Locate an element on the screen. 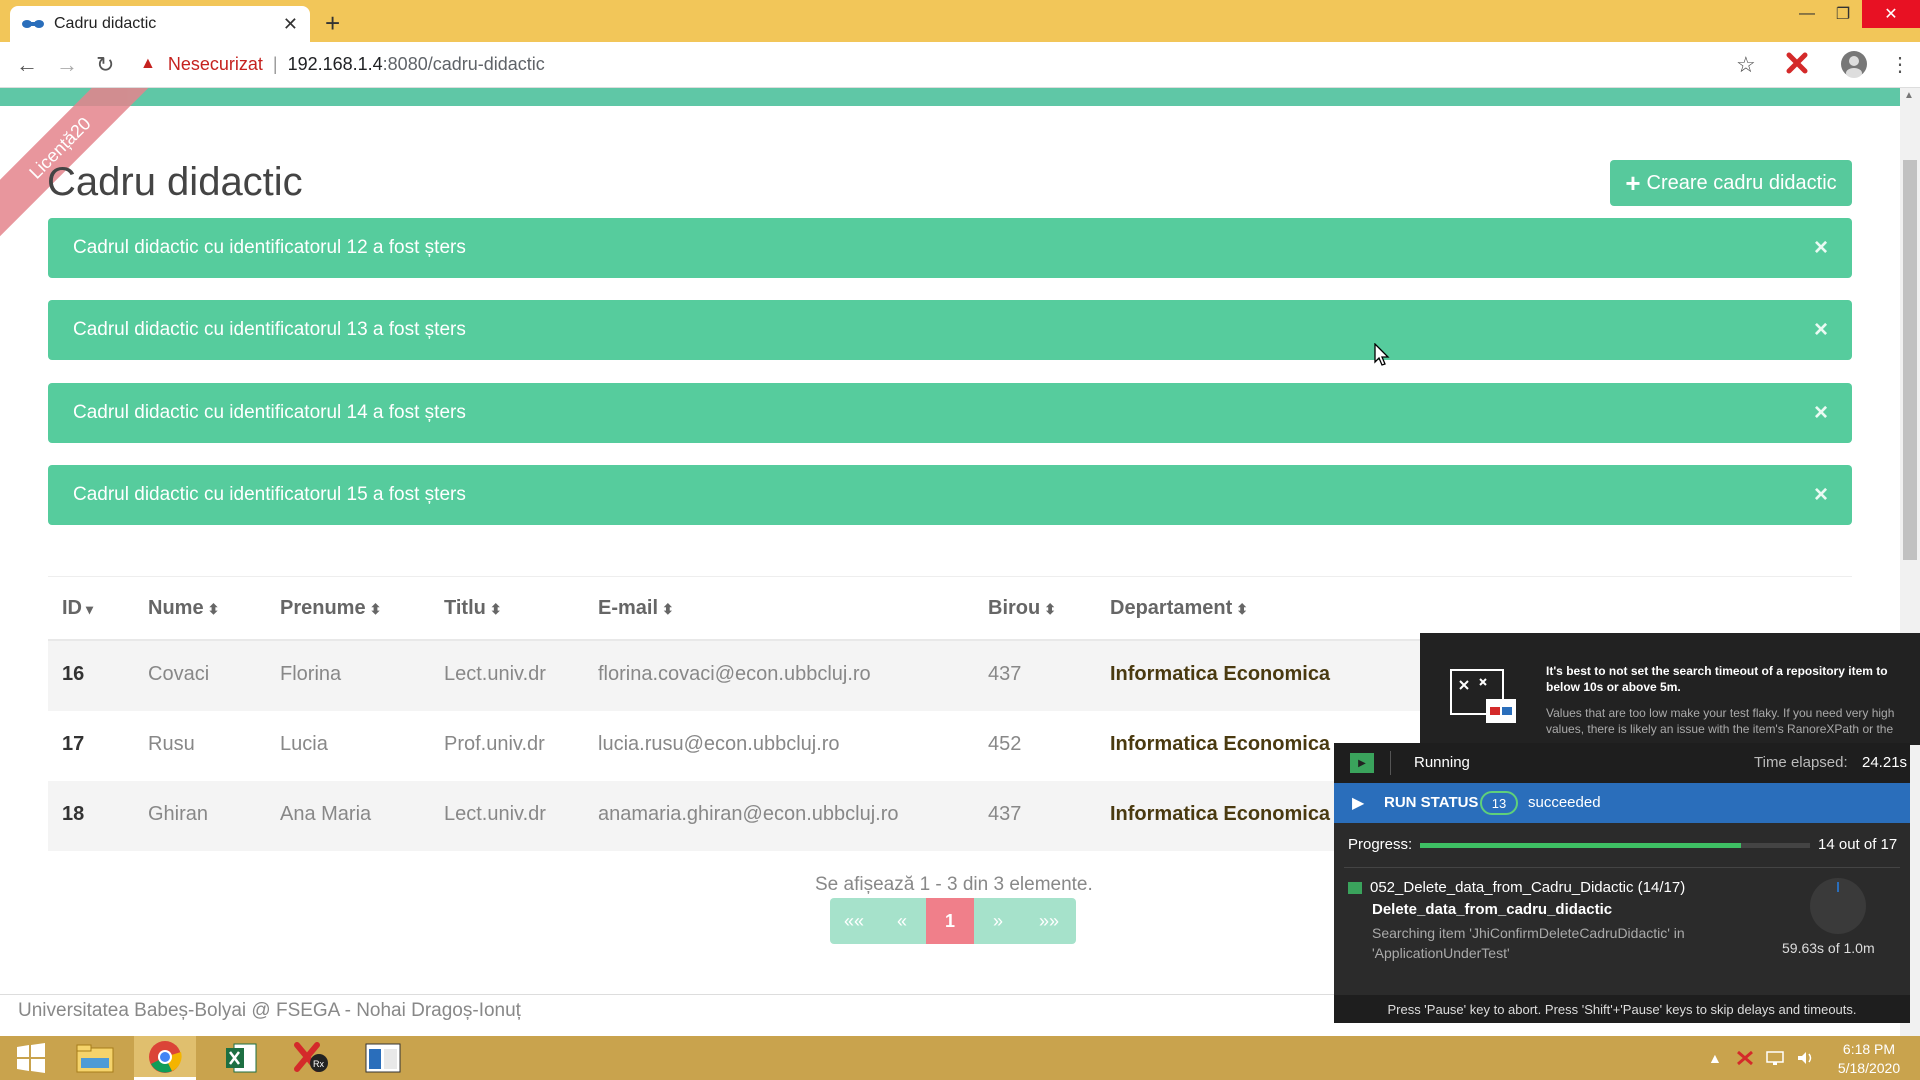  succeeded-count-badge: 13 is located at coordinates (1499, 803).